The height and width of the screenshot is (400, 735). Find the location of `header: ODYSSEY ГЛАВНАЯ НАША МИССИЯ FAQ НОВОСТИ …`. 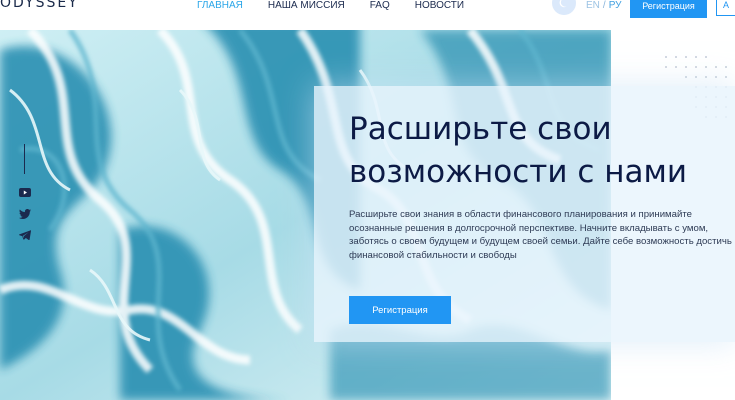

header: ODYSSEY ГЛАВНАЯ НАША МИССИЯ FAQ НОВОСТИ … is located at coordinates (367, 15).